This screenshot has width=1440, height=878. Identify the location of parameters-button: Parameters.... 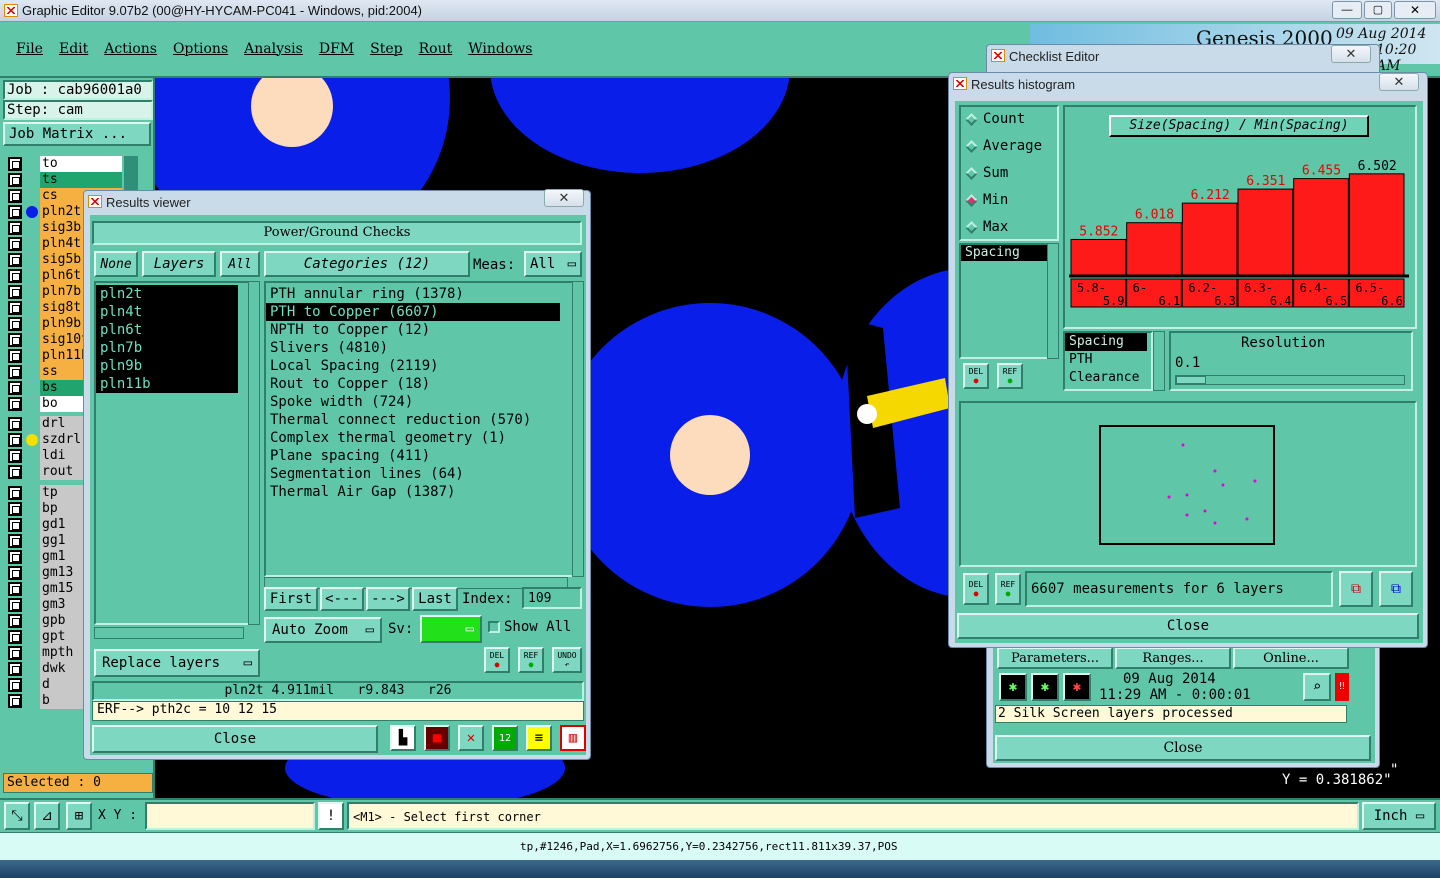
(1055, 658).